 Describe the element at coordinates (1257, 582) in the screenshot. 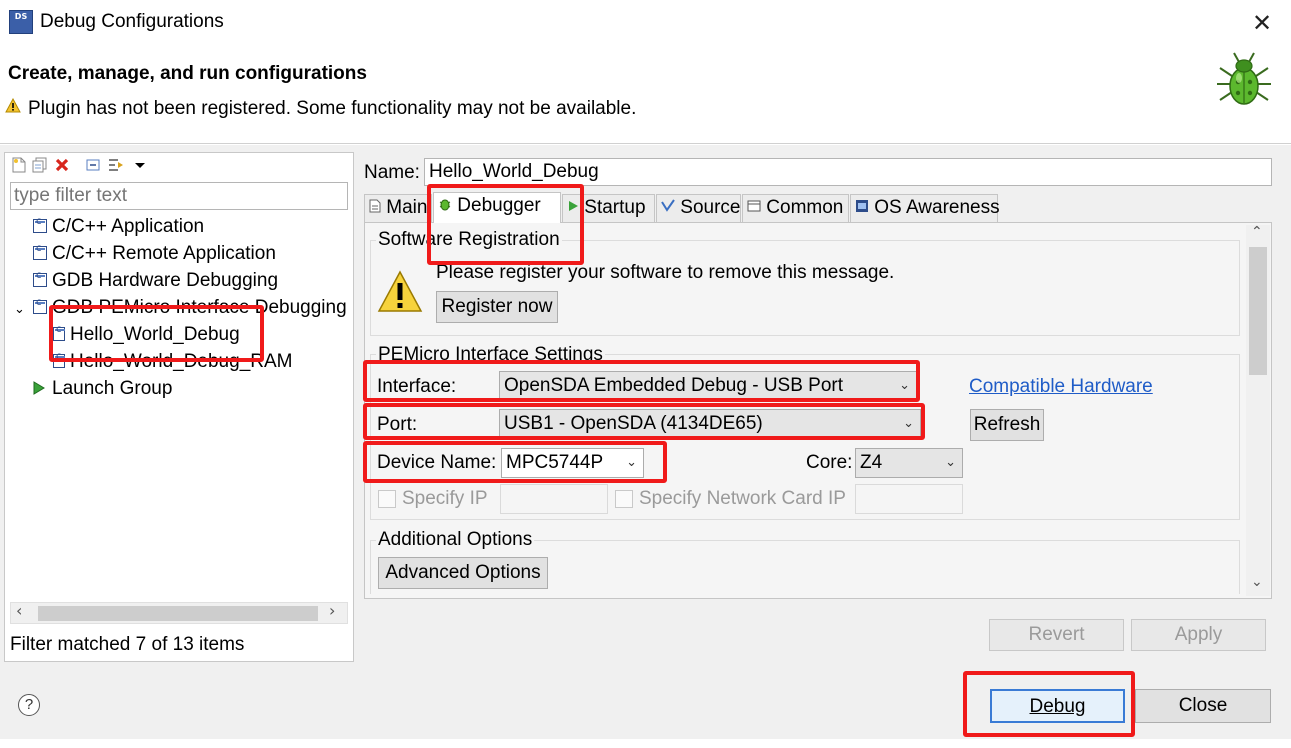

I see `scroll-down-icon: ⌄` at that location.